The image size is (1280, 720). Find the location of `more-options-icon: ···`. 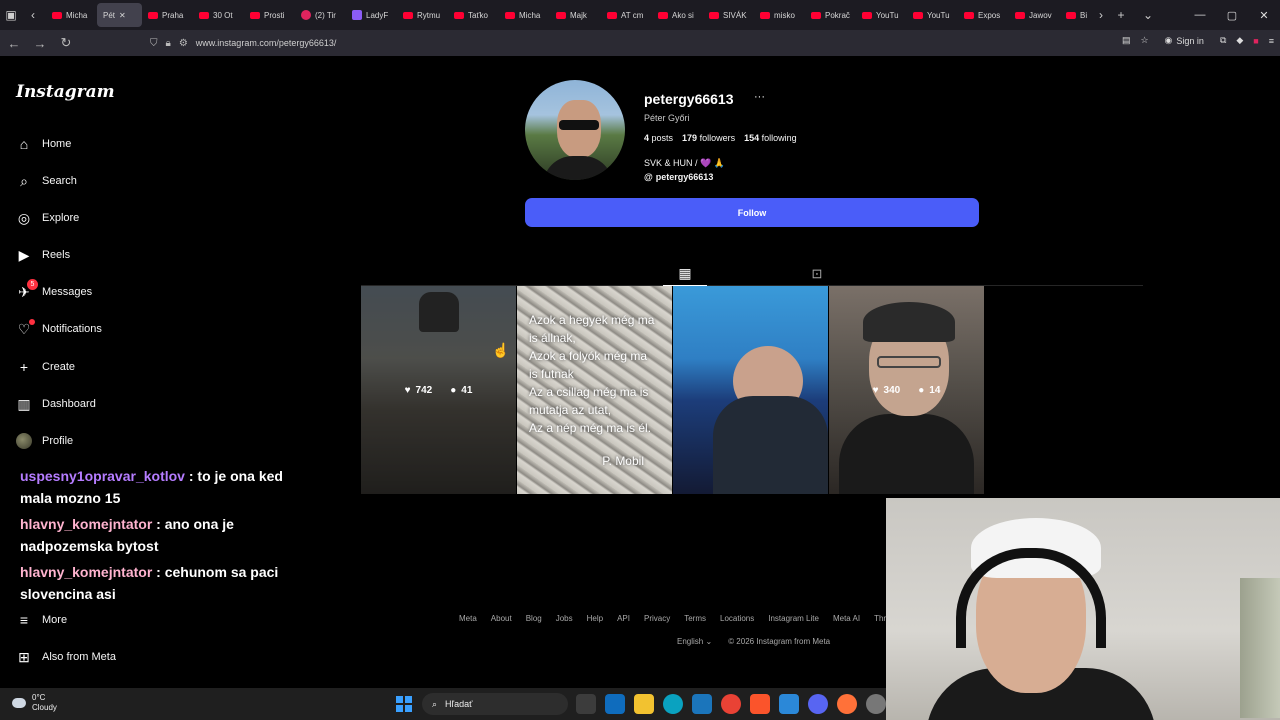

more-options-icon: ··· is located at coordinates (759, 97).